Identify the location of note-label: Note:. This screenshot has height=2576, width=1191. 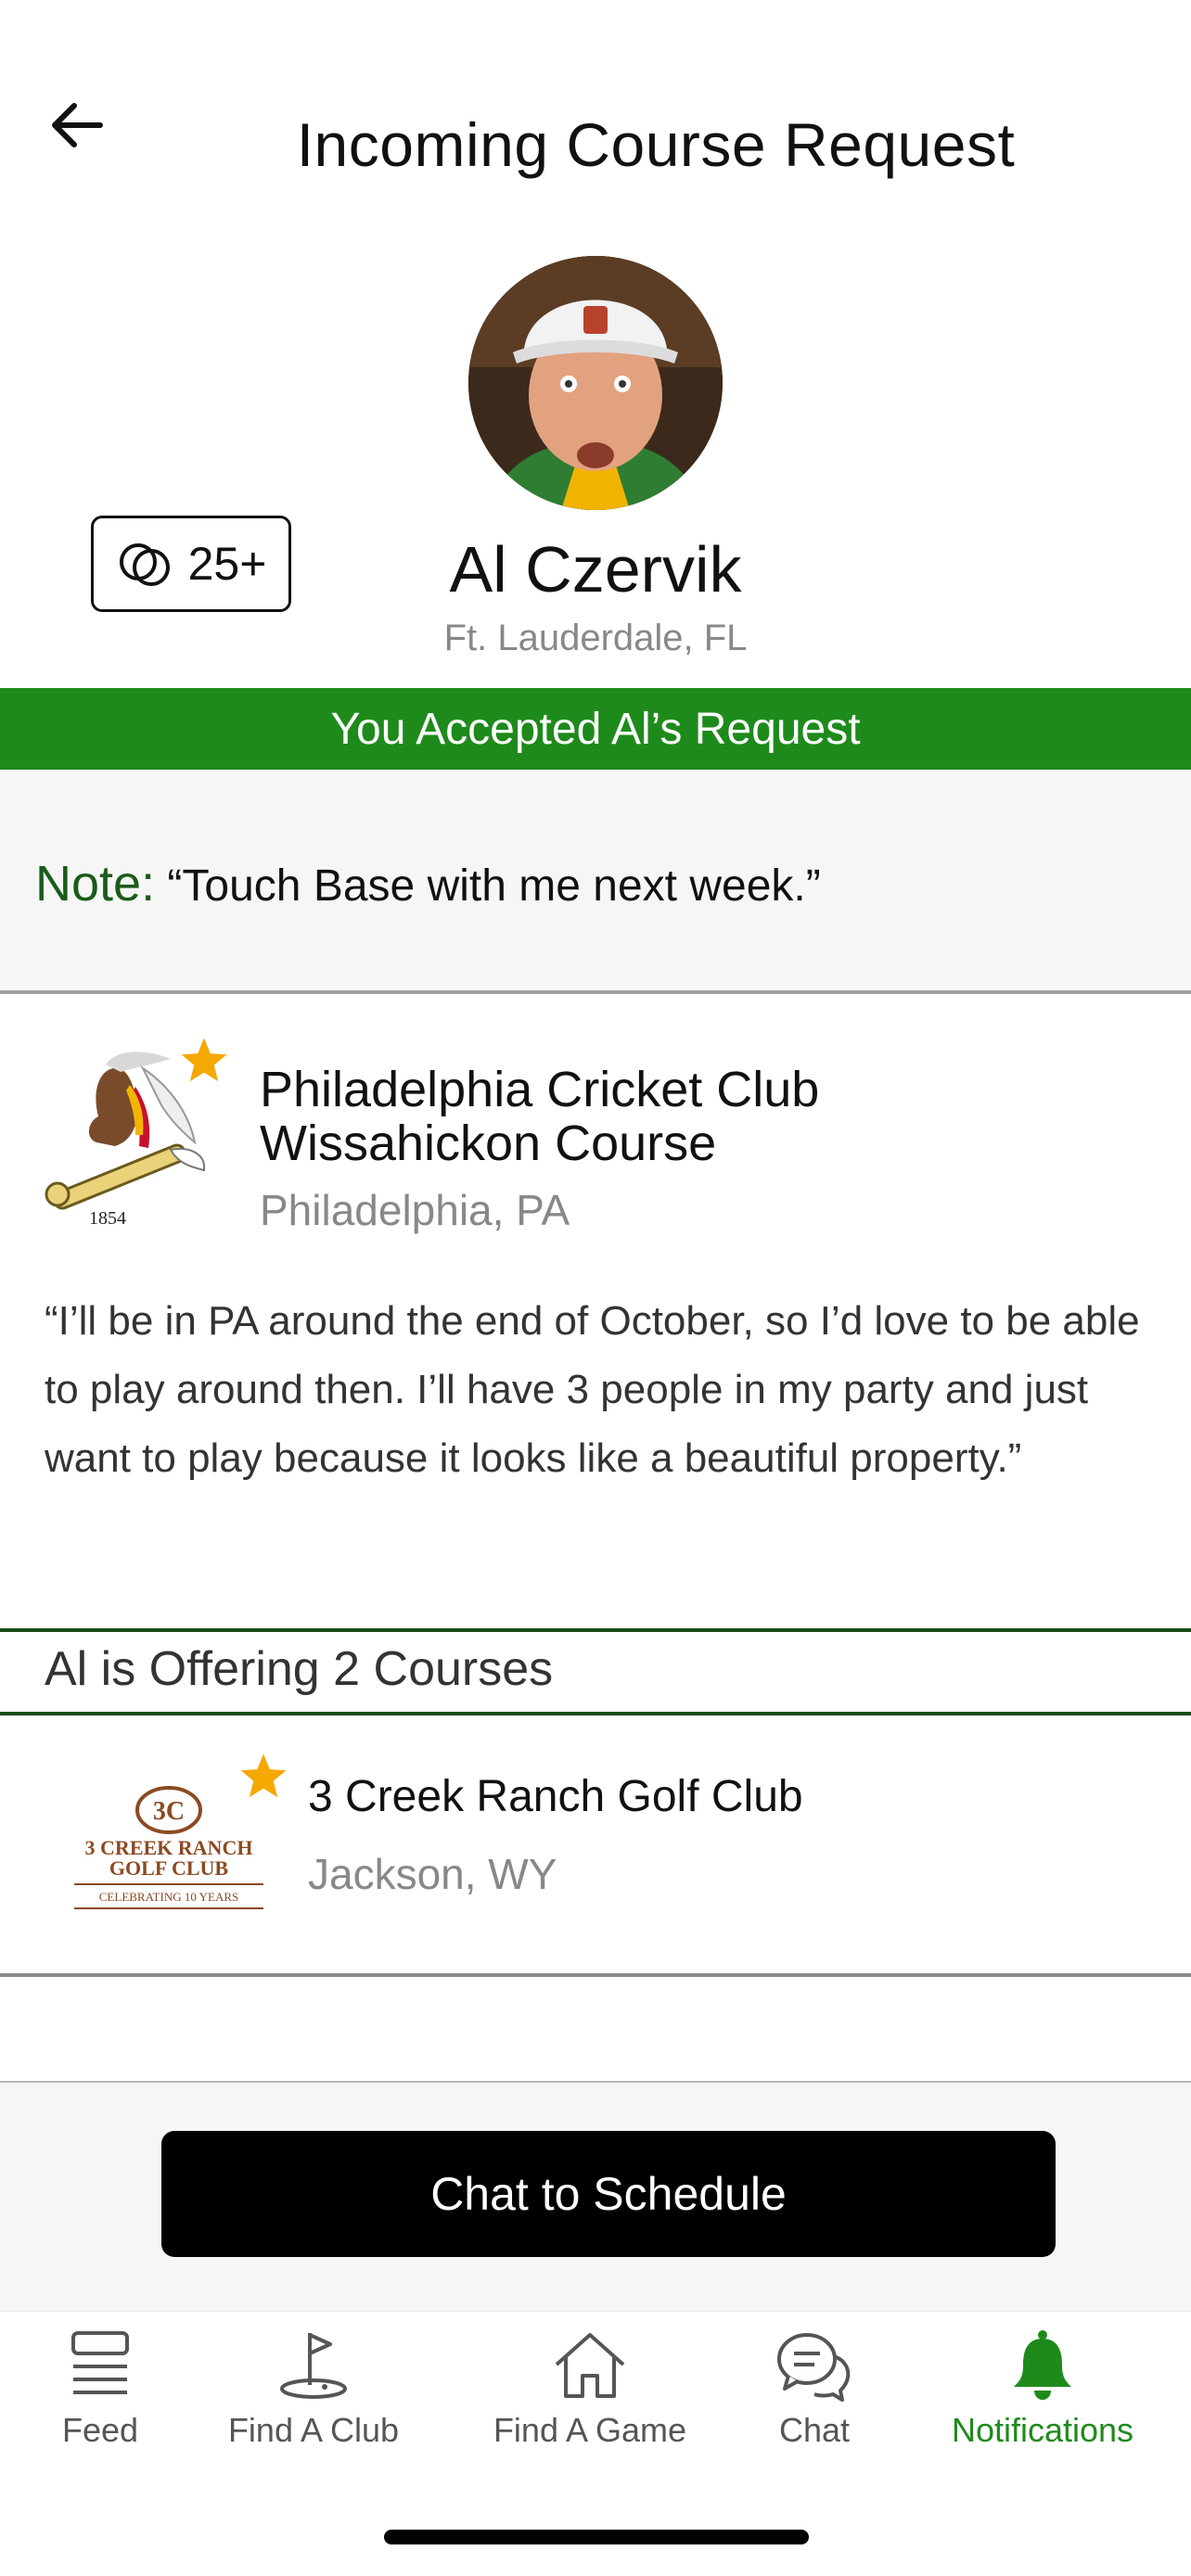
(95, 884).